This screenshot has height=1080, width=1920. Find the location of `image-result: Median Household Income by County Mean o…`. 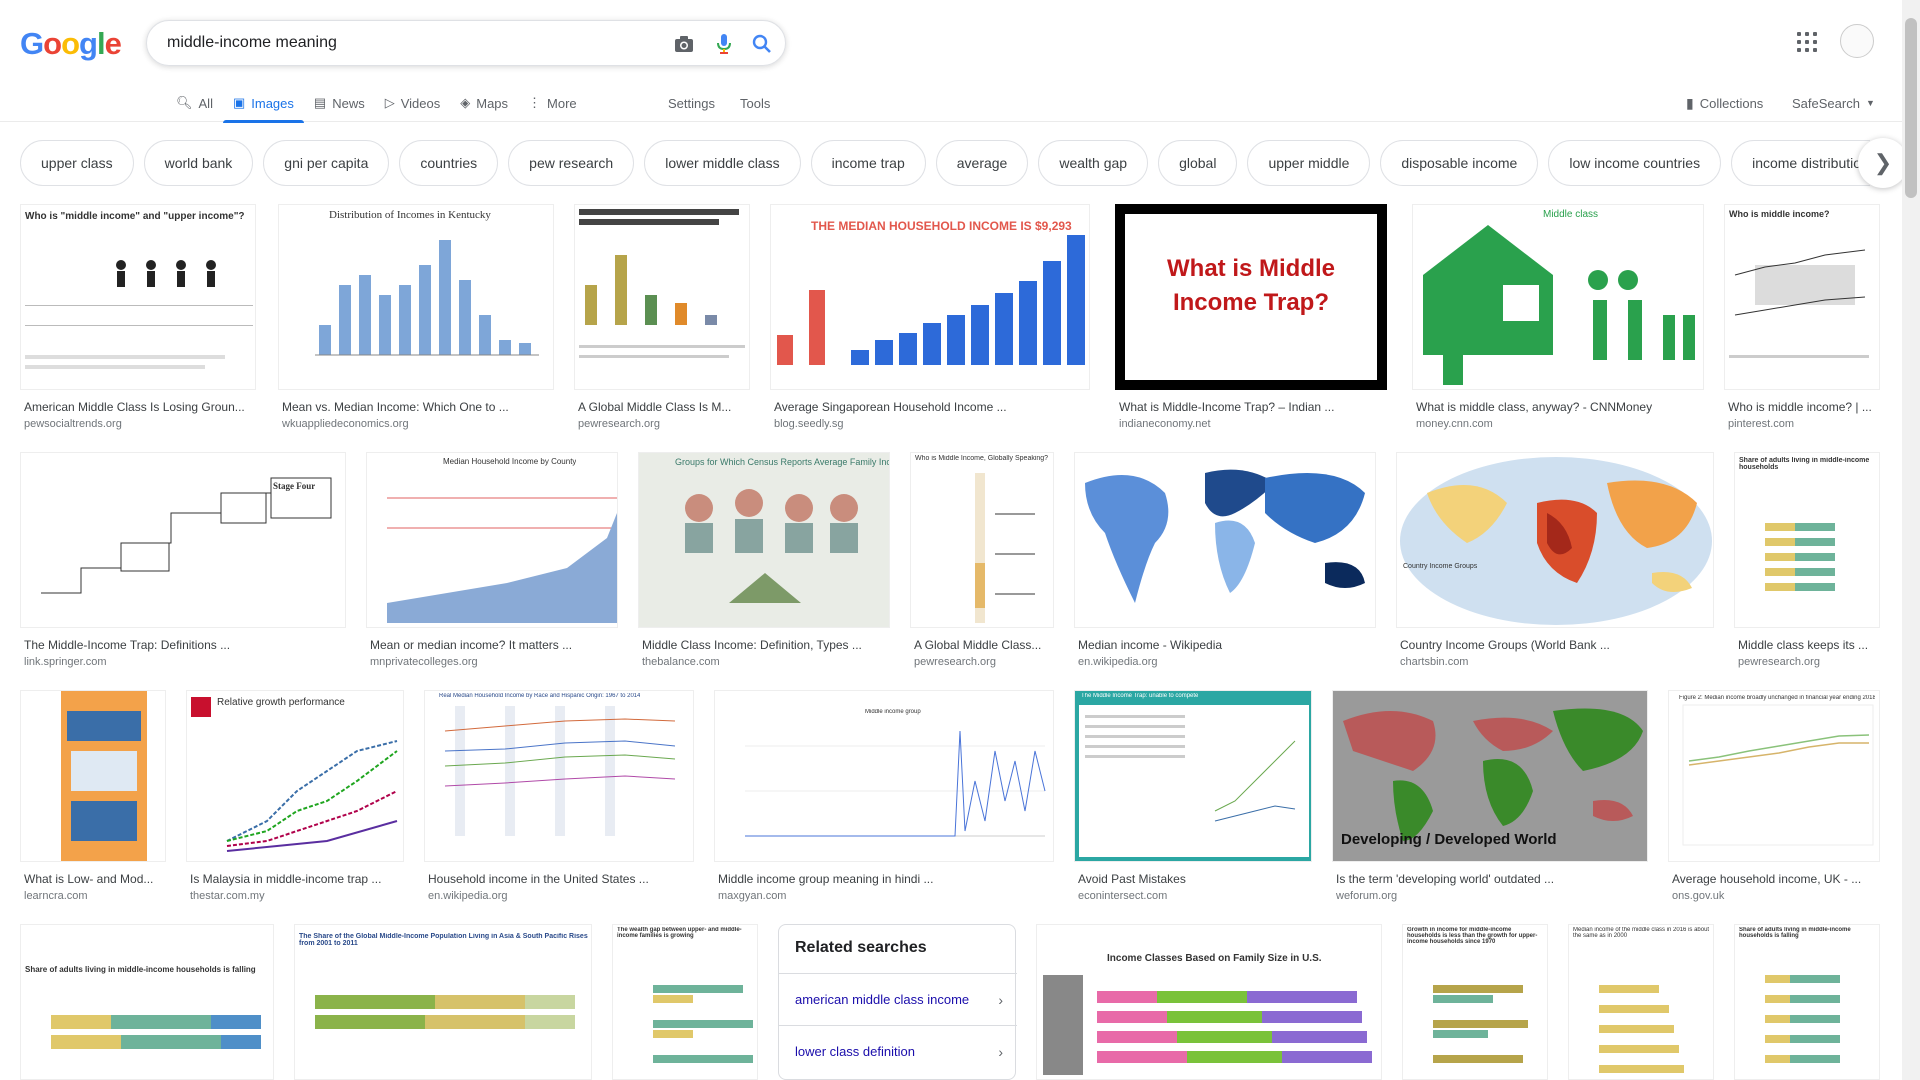

image-result: Median Household Income by County Mean o… is located at coordinates (492, 563).